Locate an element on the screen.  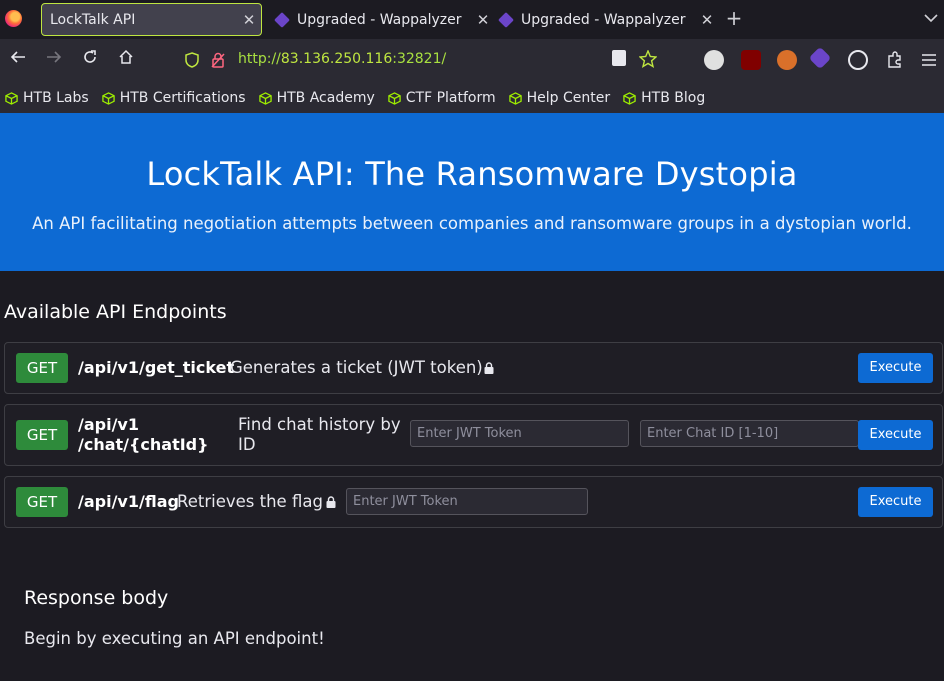
bookmark-label: HTB Labs is located at coordinates (56, 98).